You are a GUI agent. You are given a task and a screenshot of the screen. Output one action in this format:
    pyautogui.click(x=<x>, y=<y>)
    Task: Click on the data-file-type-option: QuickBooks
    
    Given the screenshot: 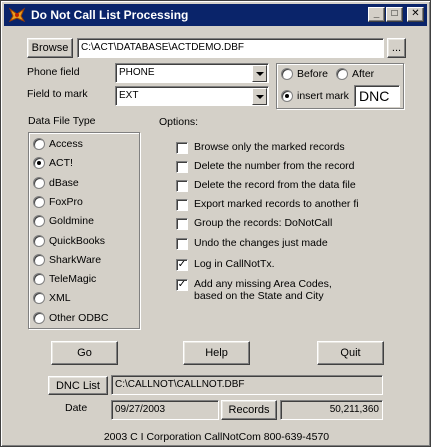 What is the action you would take?
    pyautogui.click(x=69, y=240)
    